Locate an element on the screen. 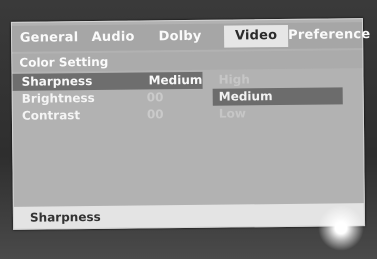 This screenshot has height=259, width=377. tab-bar: General Audio Dolby Video Preference is located at coordinates (190, 37).